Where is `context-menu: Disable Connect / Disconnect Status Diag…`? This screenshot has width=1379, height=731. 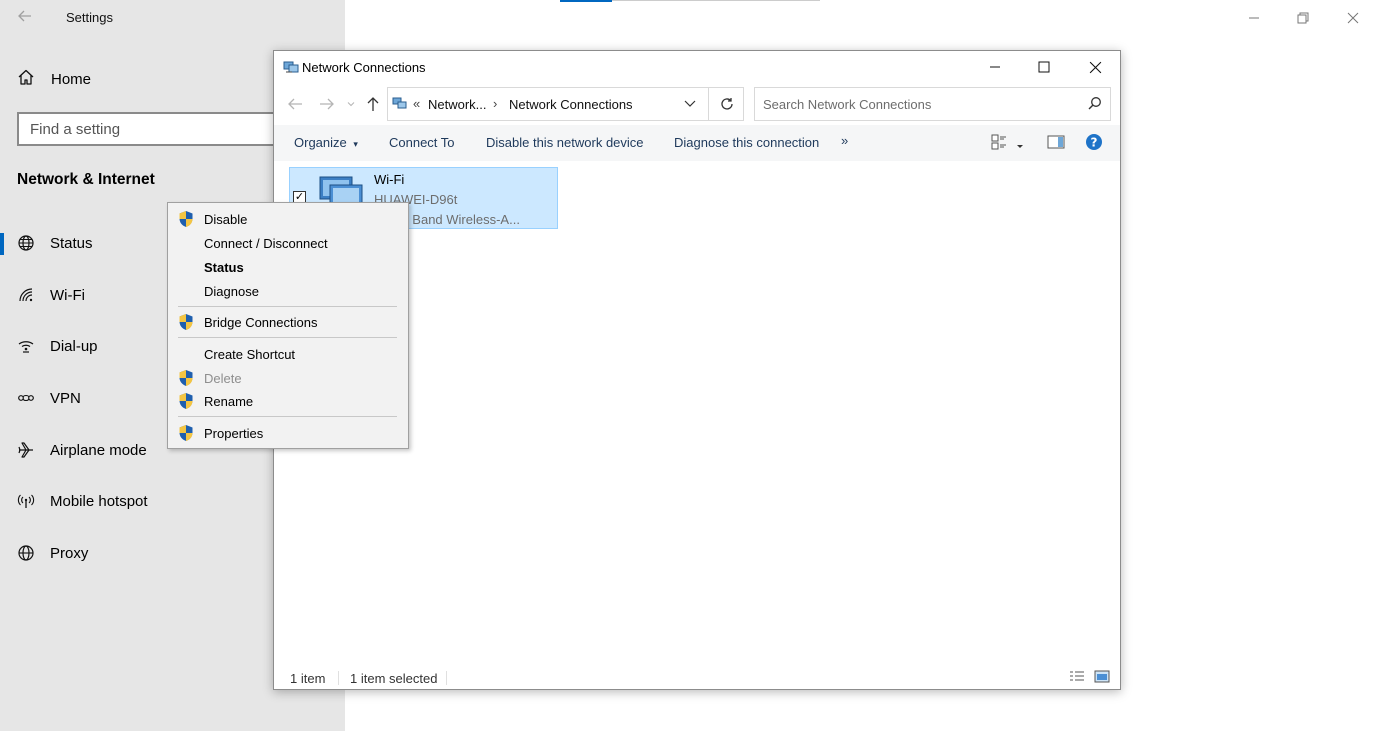 context-menu: Disable Connect / Disconnect Status Diag… is located at coordinates (288, 325).